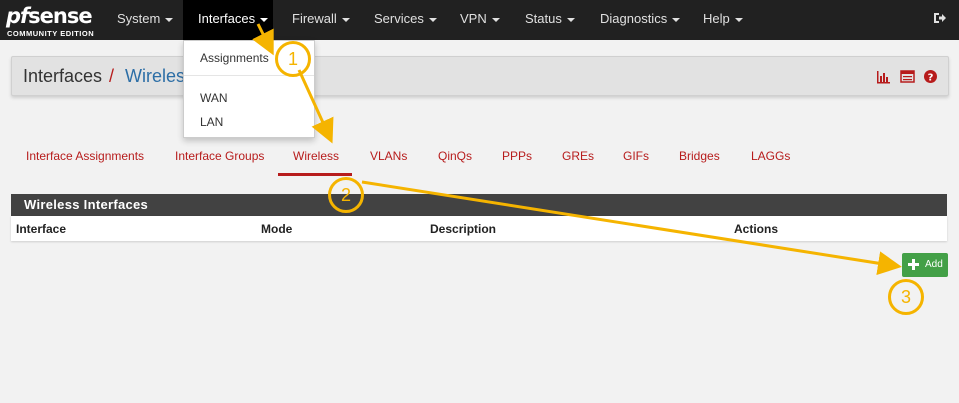 The width and height of the screenshot is (959, 403). What do you see at coordinates (277, 229) in the screenshot?
I see `column-header-mode: Mode` at bounding box center [277, 229].